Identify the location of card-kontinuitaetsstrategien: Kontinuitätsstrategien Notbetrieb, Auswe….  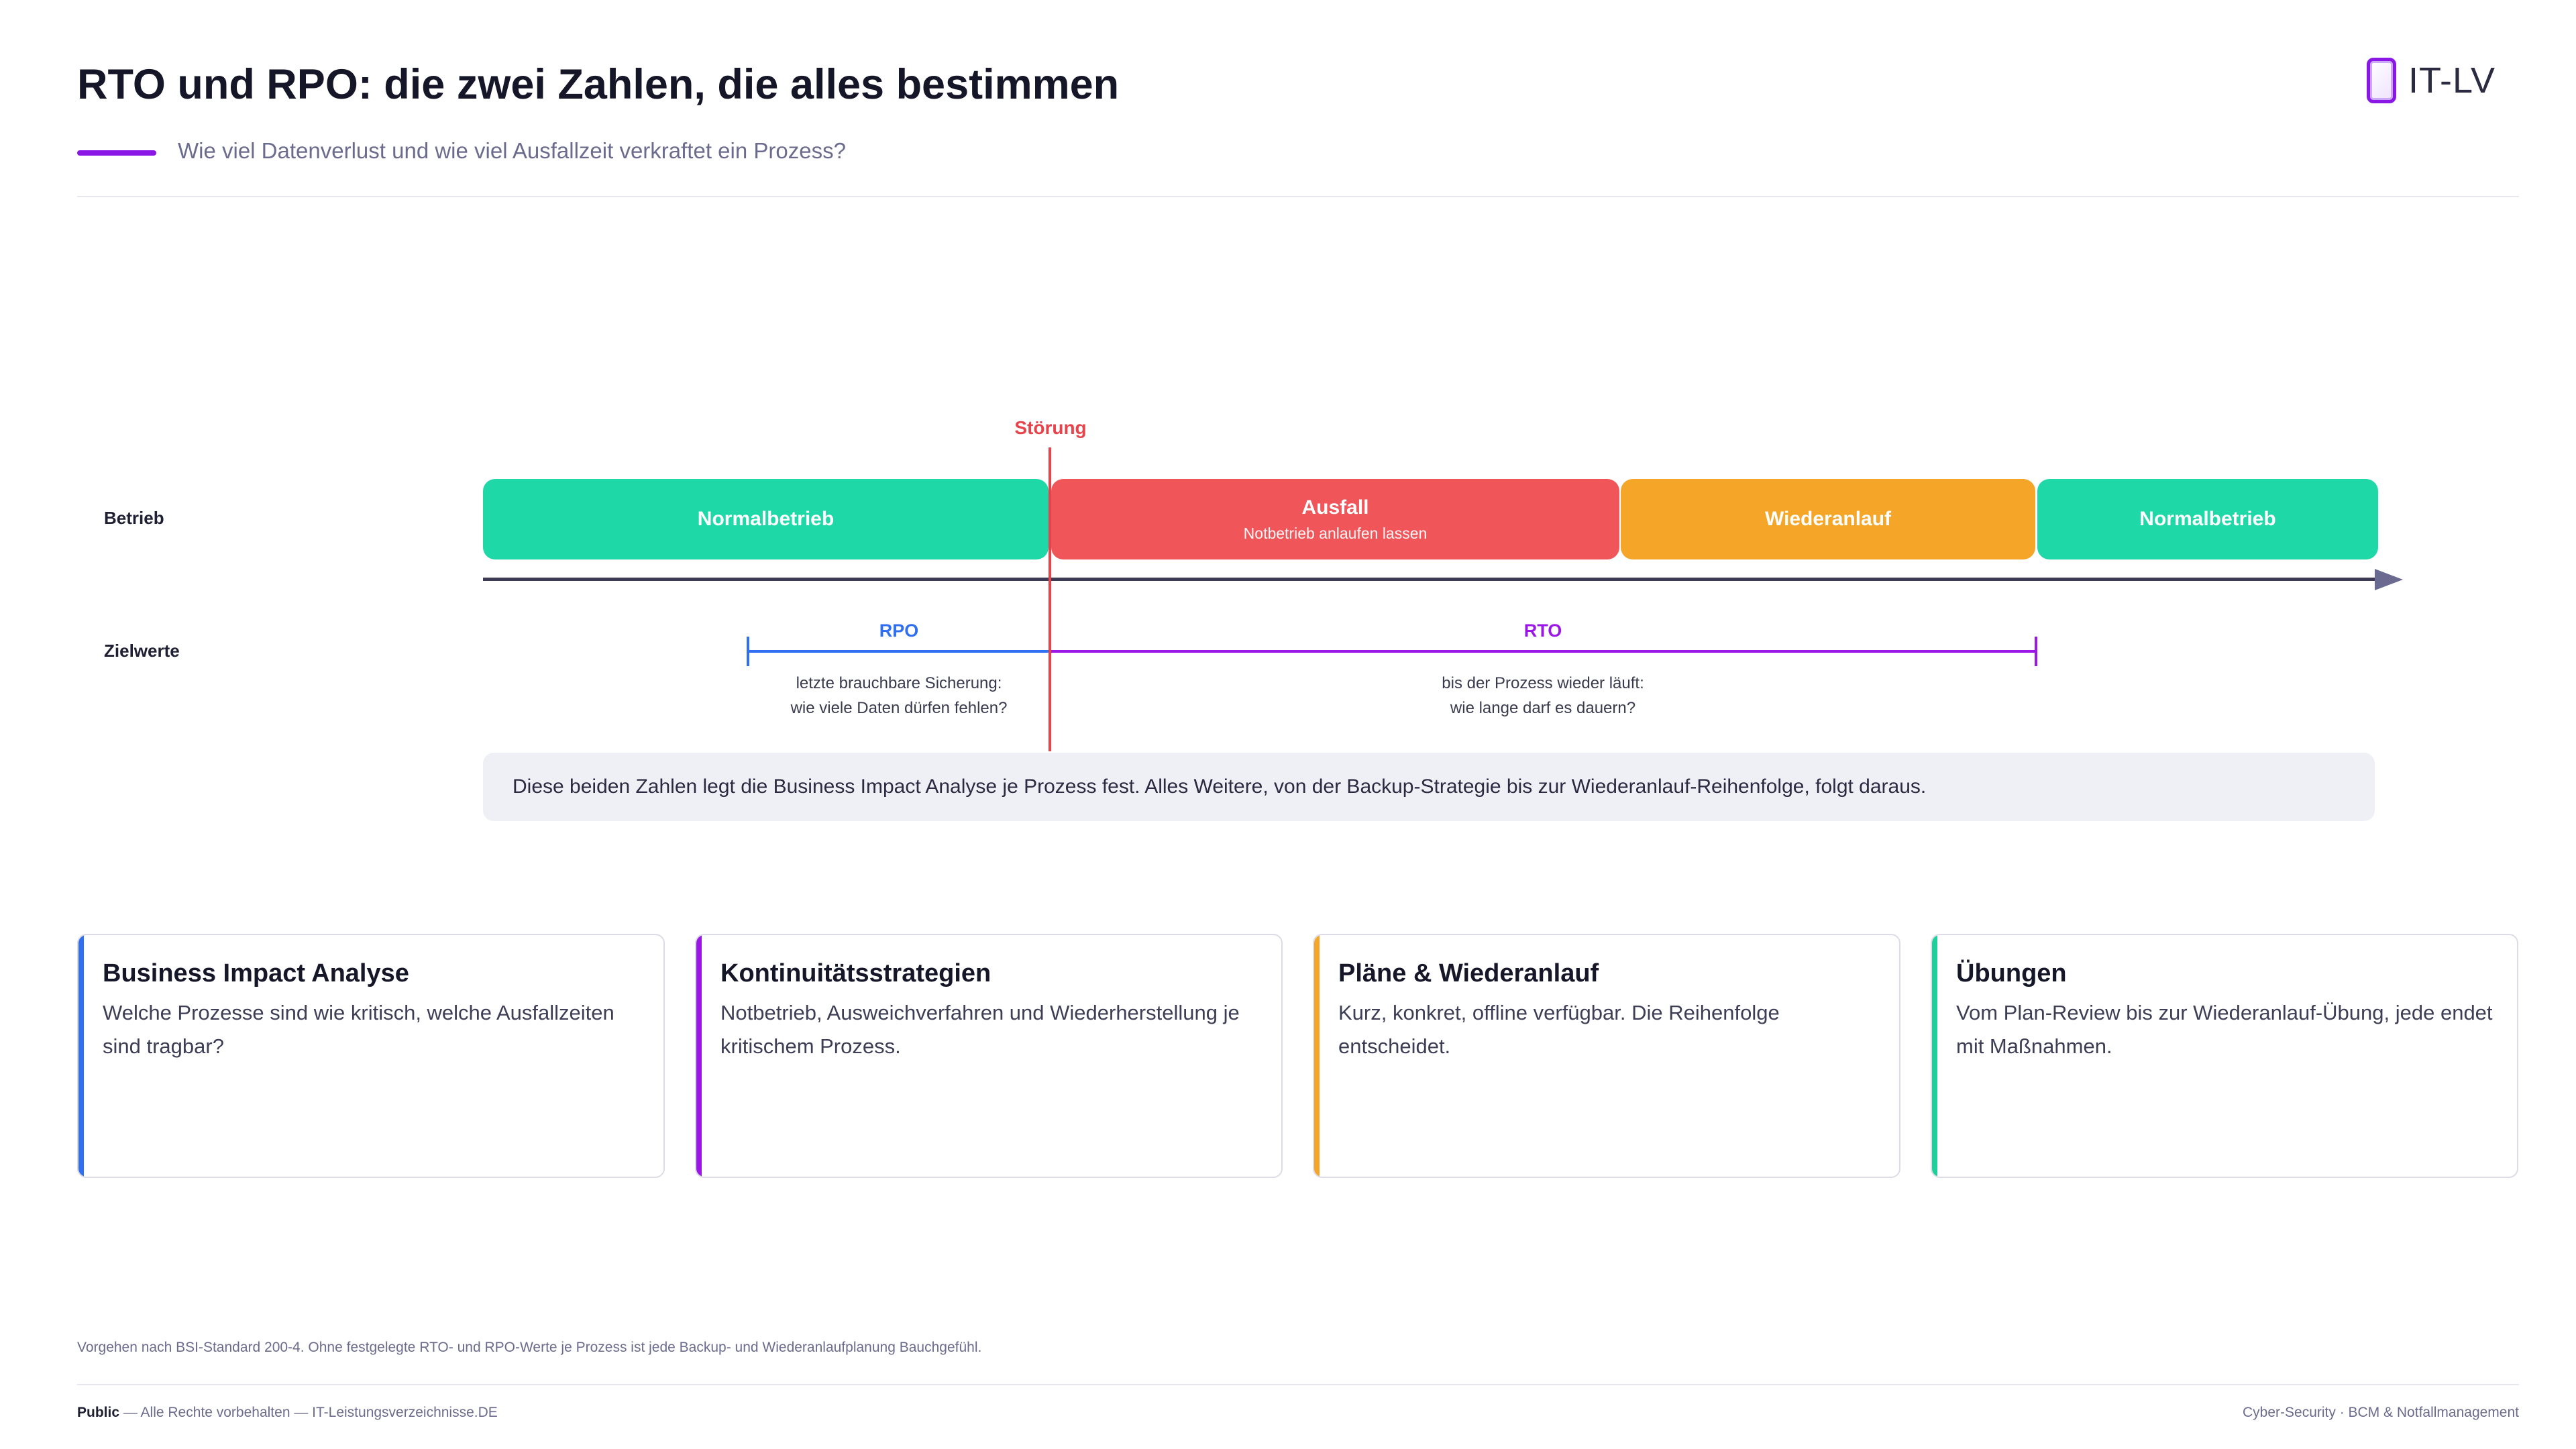
(989, 1056).